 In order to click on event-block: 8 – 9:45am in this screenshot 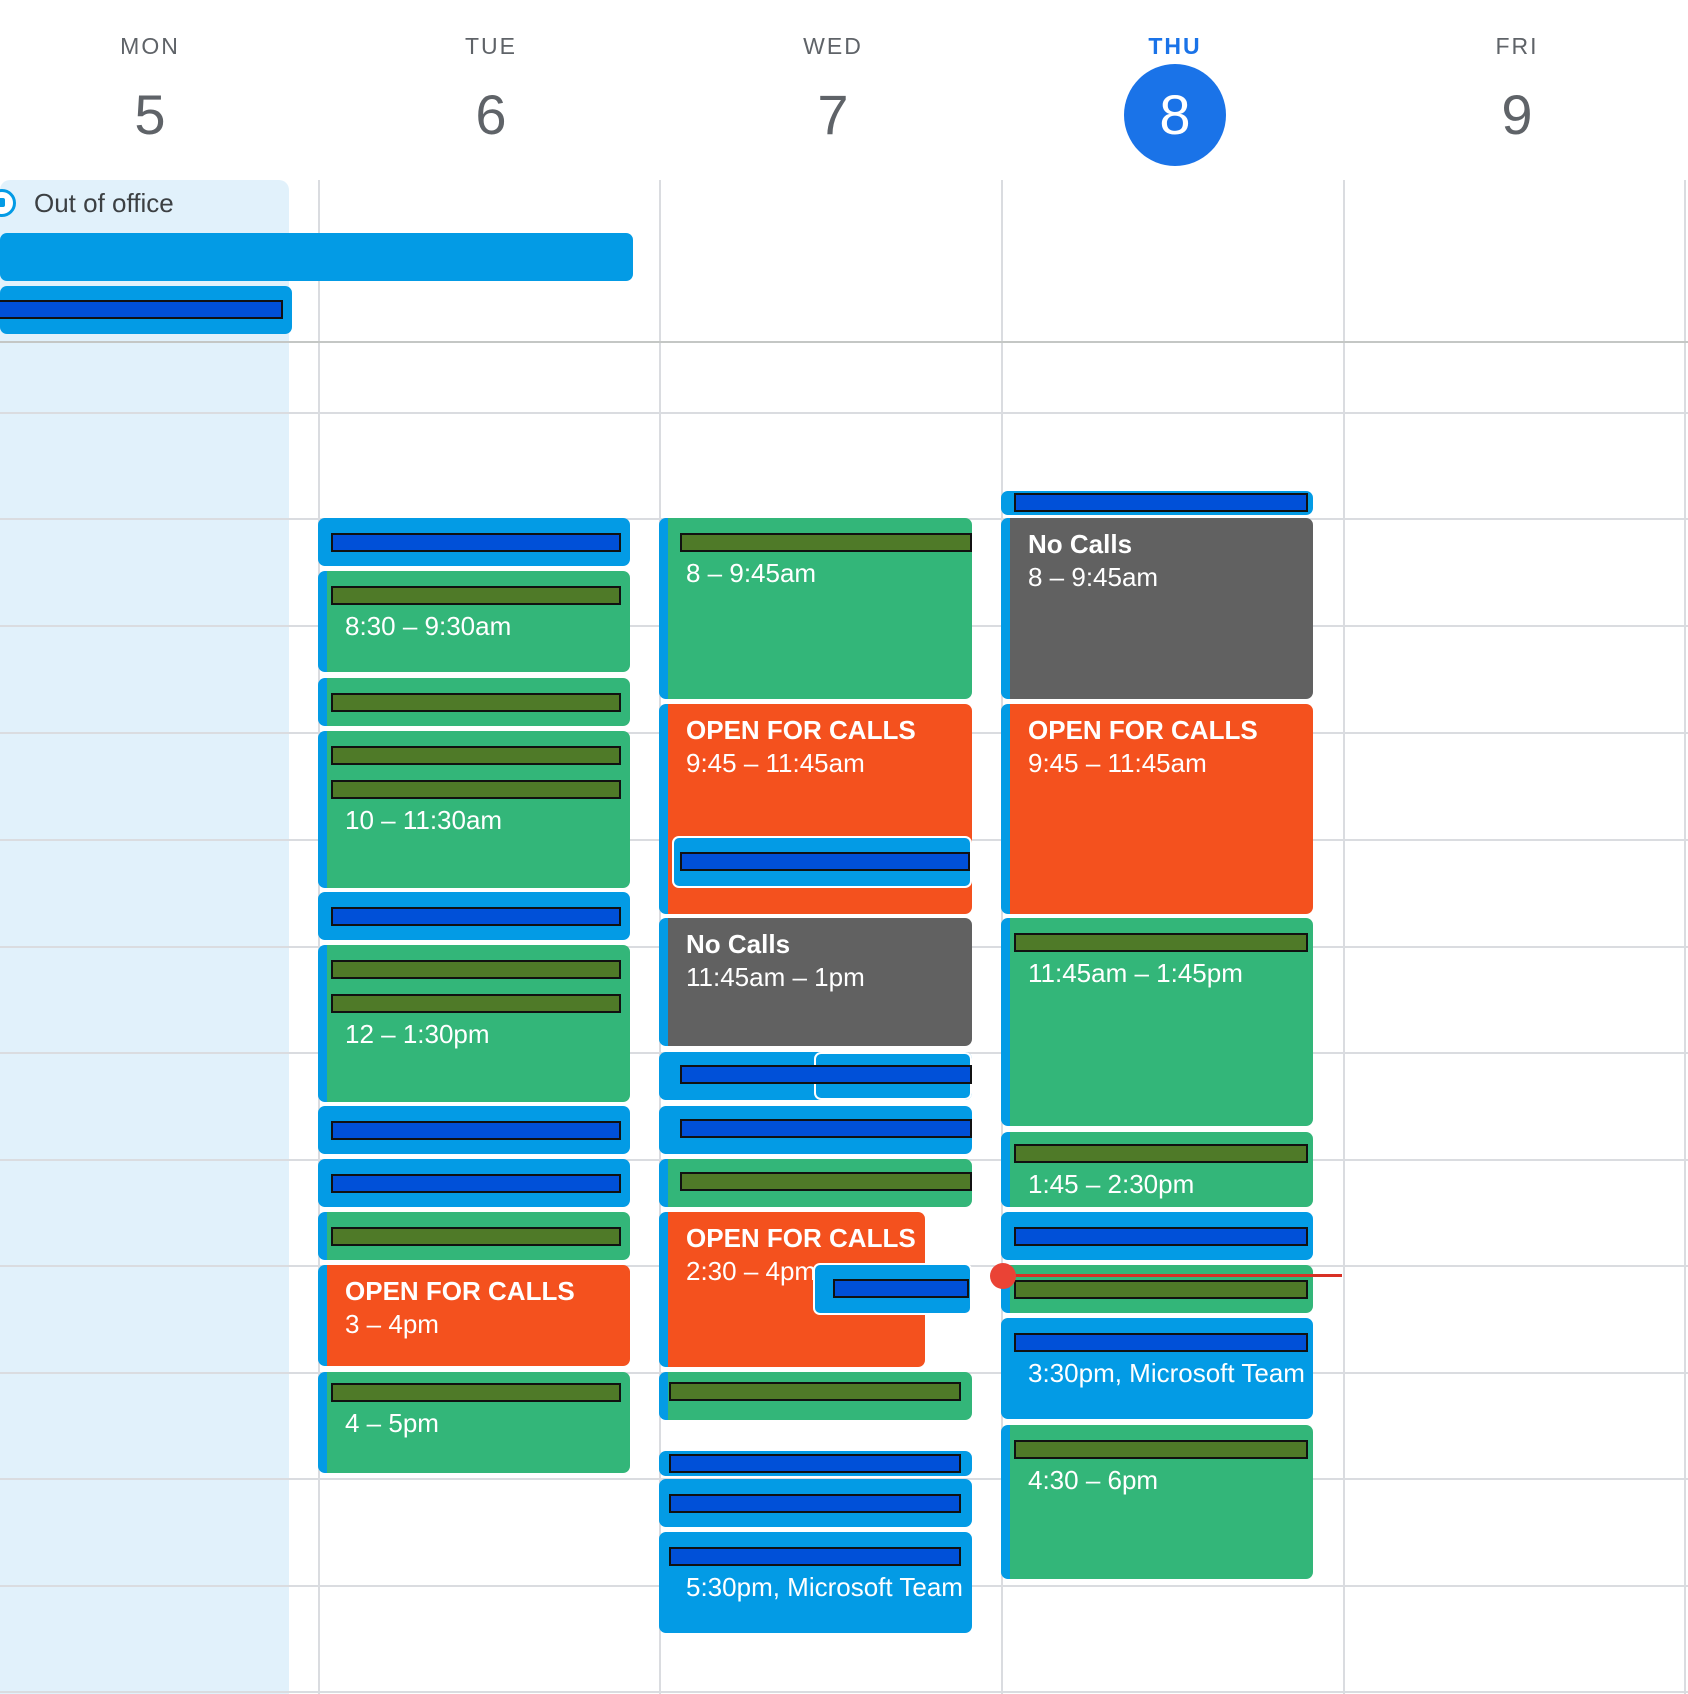, I will do `click(815, 608)`.